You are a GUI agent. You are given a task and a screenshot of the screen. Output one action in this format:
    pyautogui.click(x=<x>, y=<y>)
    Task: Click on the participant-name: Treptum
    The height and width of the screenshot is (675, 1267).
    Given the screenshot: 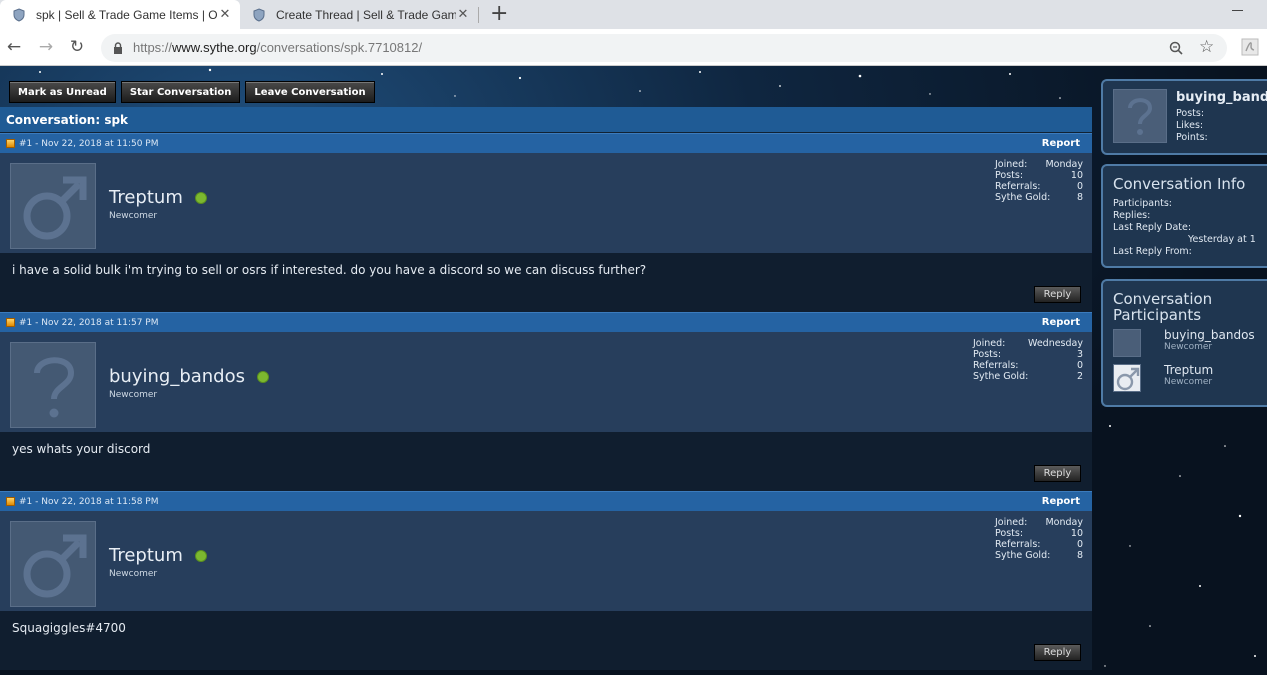 What is the action you would take?
    pyautogui.click(x=1188, y=370)
    